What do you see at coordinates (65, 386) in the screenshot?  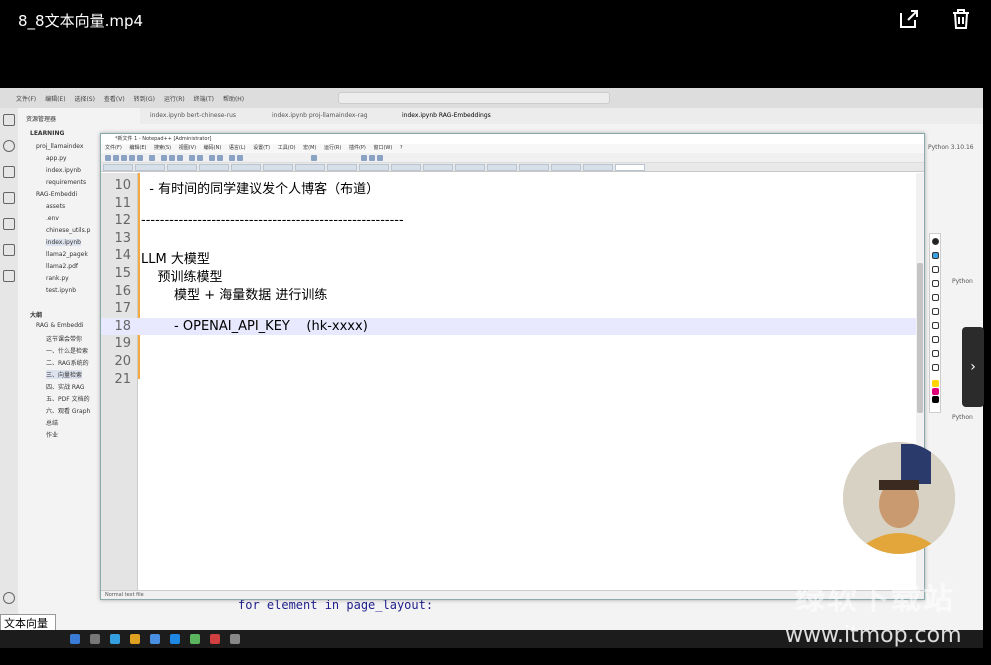 I see `outline-item: 四、实战 RAG` at bounding box center [65, 386].